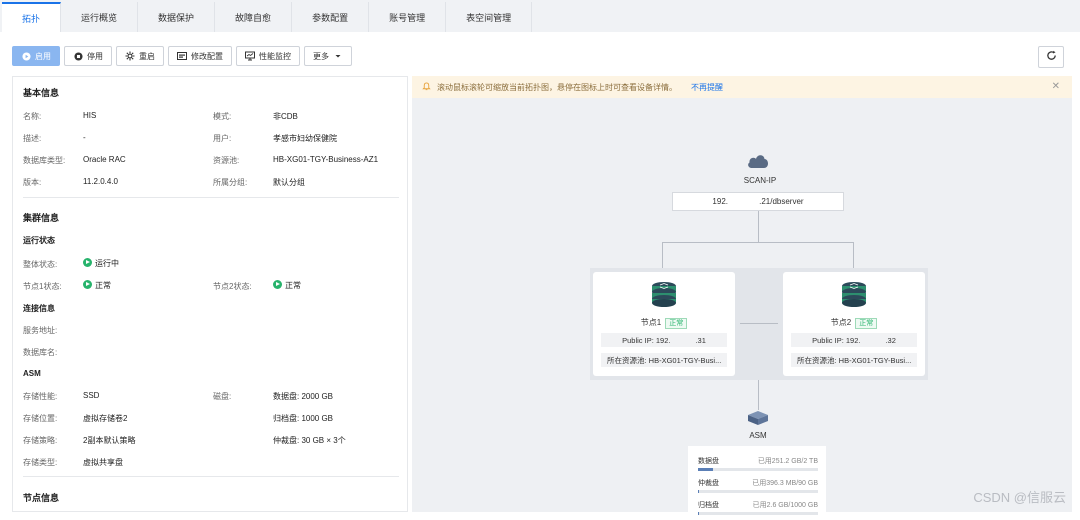 Image resolution: width=1080 pixels, height=520 pixels. Describe the element at coordinates (758, 162) in the screenshot. I see `cloud-icon` at that location.